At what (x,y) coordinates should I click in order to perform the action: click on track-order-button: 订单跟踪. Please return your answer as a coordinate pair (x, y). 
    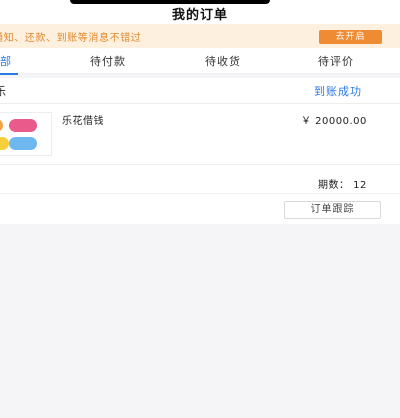
    Looking at the image, I should click on (332, 210).